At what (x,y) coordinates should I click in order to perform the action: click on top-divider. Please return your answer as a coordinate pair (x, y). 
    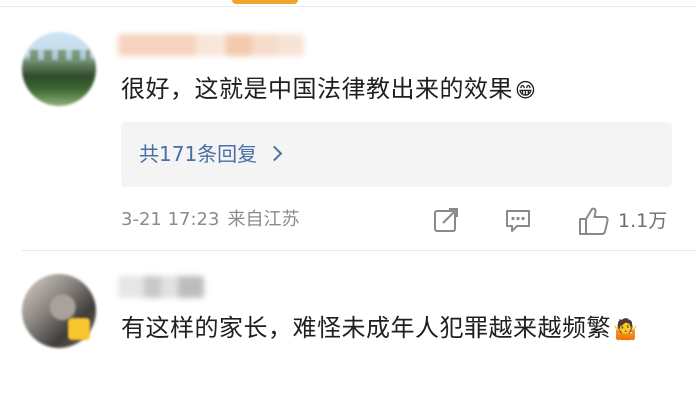
    Looking at the image, I should click on (348, 6).